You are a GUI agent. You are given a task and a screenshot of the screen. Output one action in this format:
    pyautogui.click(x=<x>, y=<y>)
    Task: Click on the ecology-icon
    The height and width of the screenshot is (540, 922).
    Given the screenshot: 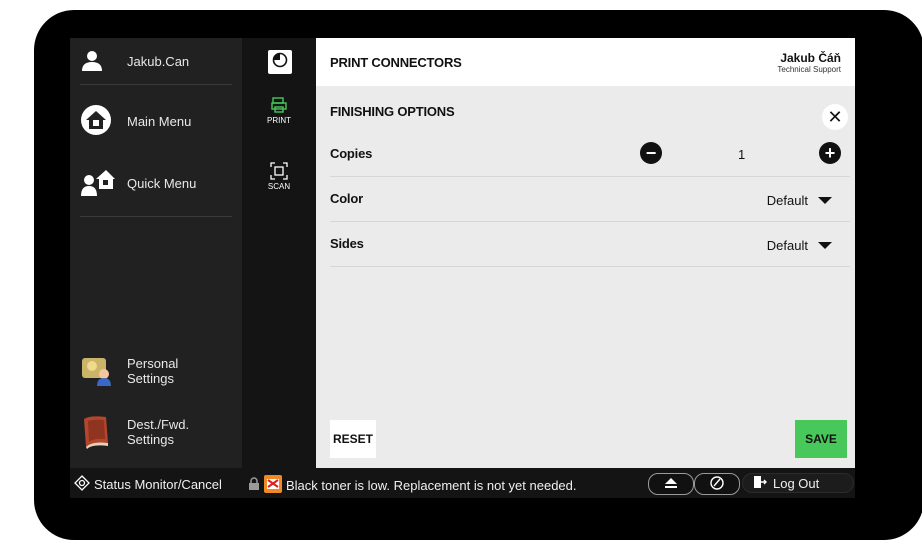 What is the action you would take?
    pyautogui.click(x=717, y=484)
    